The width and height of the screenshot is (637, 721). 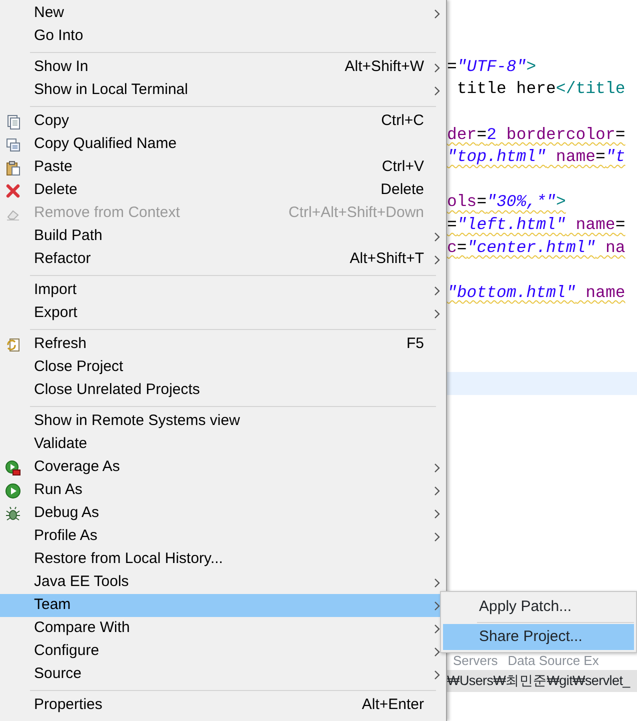 What do you see at coordinates (13, 490) in the screenshot?
I see `run-icon` at bounding box center [13, 490].